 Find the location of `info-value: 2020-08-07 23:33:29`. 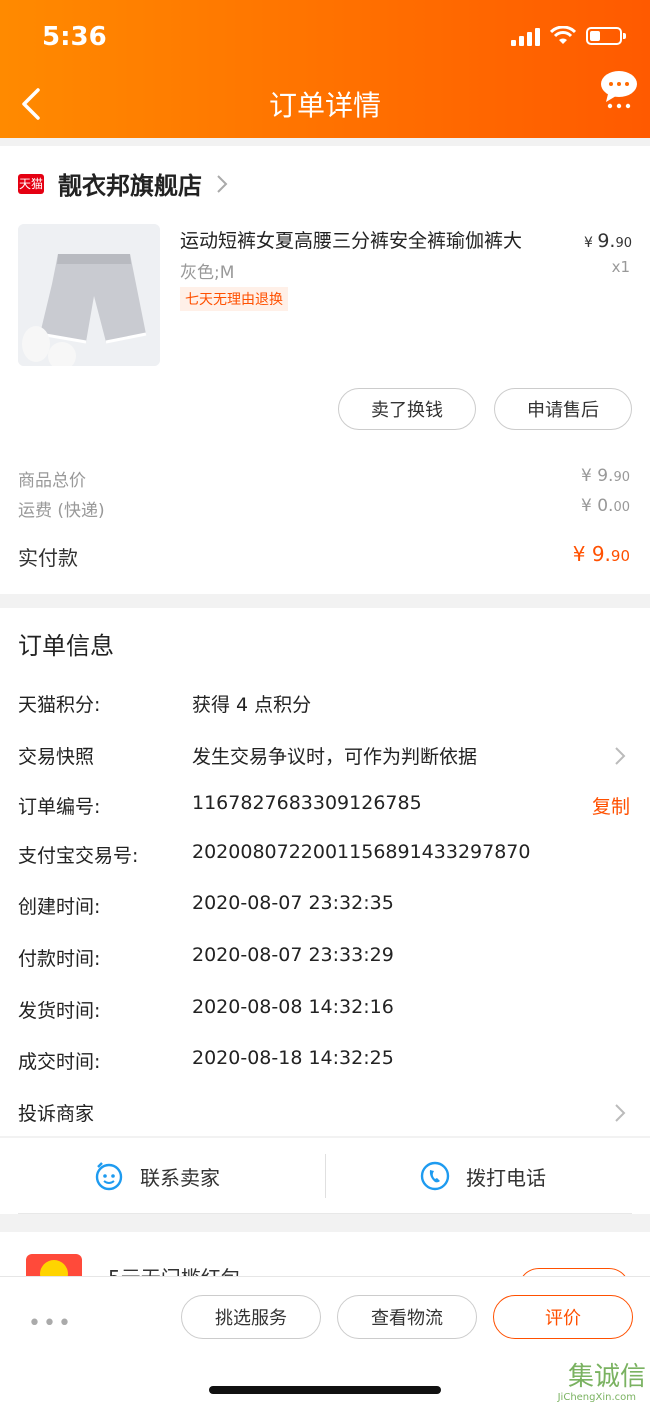

info-value: 2020-08-07 23:33:29 is located at coordinates (293, 955).